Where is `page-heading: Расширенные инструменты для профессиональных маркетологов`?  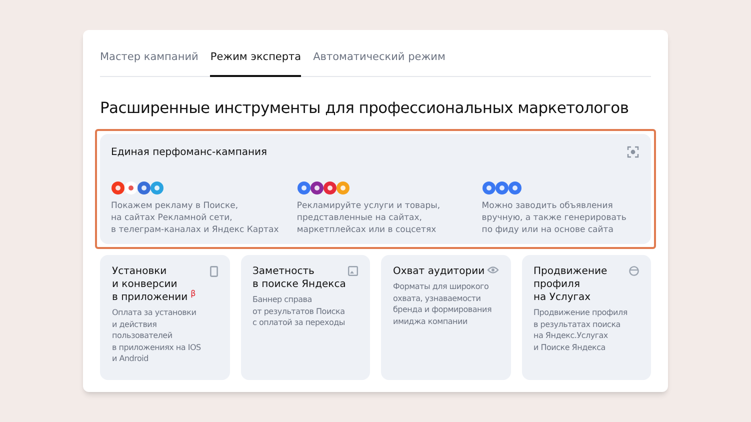 page-heading: Расширенные инструменты для профессиональных маркетологов is located at coordinates (365, 108).